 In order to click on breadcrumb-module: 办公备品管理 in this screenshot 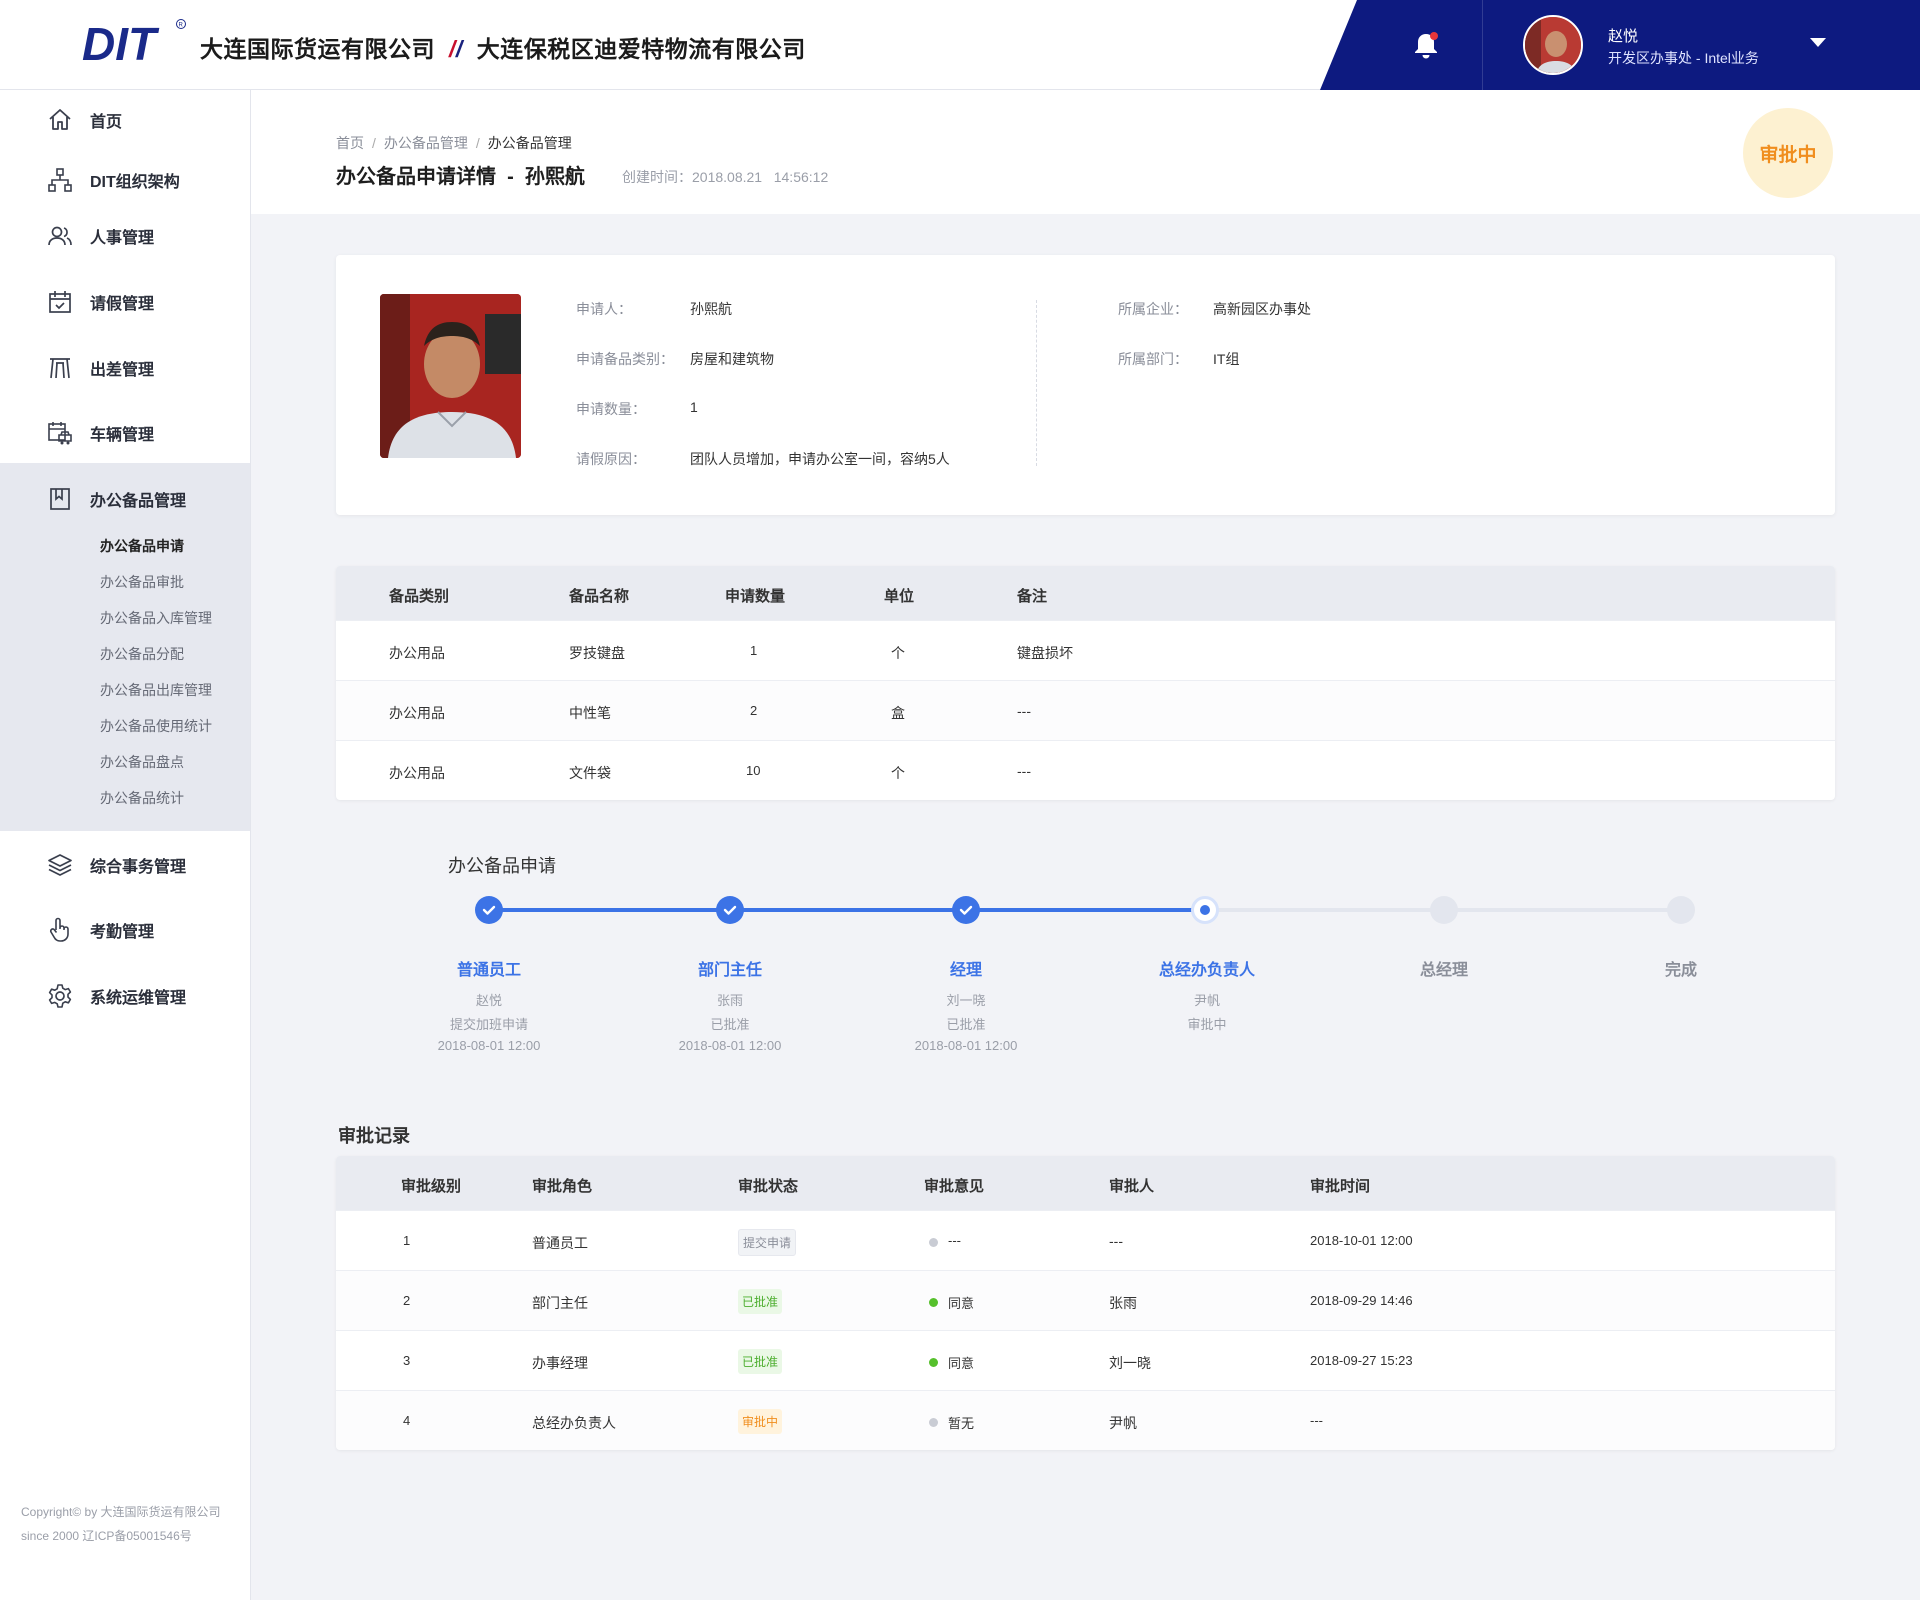, I will do `click(426, 143)`.